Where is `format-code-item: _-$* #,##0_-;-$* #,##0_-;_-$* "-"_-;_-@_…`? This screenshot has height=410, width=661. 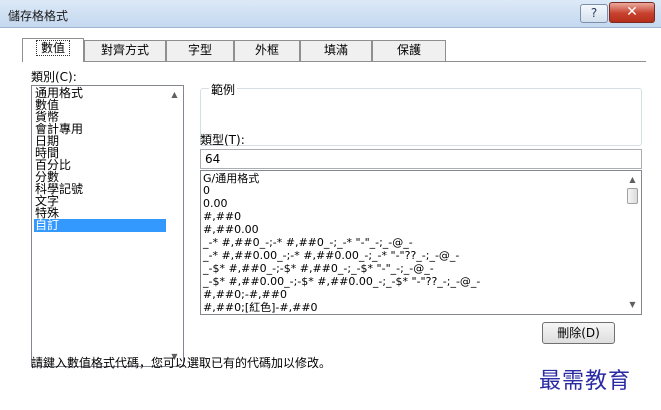 format-code-item: _-$* #,##0_-;-$* #,##0_-;_-$* "-"_-;_-@_… is located at coordinates (403, 269).